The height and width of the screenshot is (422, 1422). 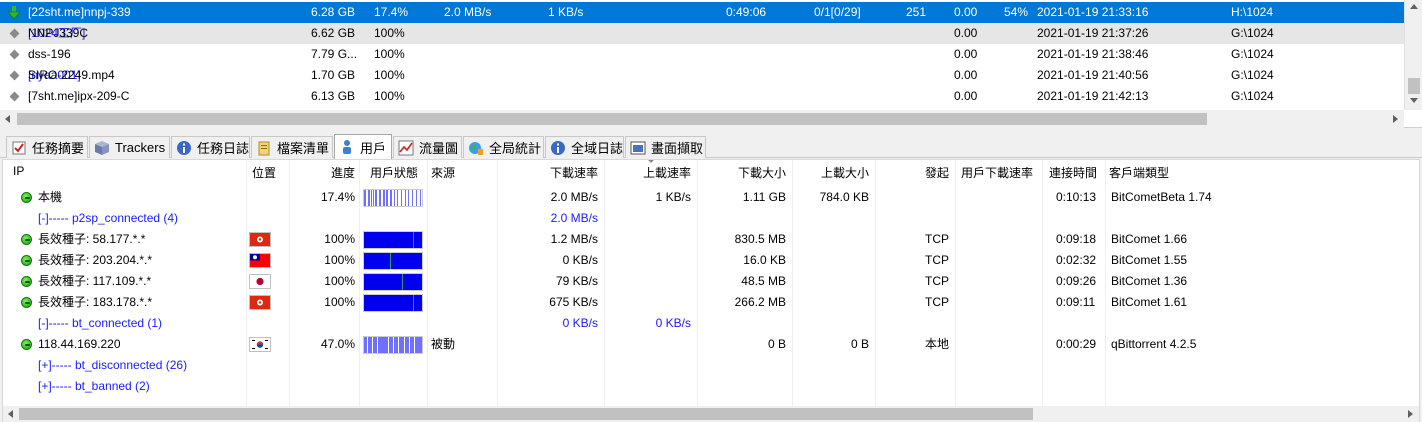 What do you see at coordinates (1413, 55) in the screenshot?
I see `task-vertical-scrollbar` at bounding box center [1413, 55].